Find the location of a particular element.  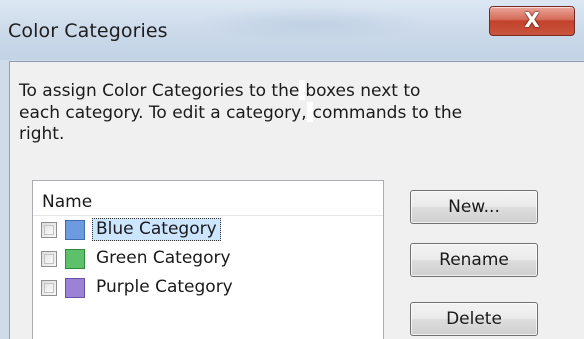

category-label-green: Green Category is located at coordinates (163, 258).